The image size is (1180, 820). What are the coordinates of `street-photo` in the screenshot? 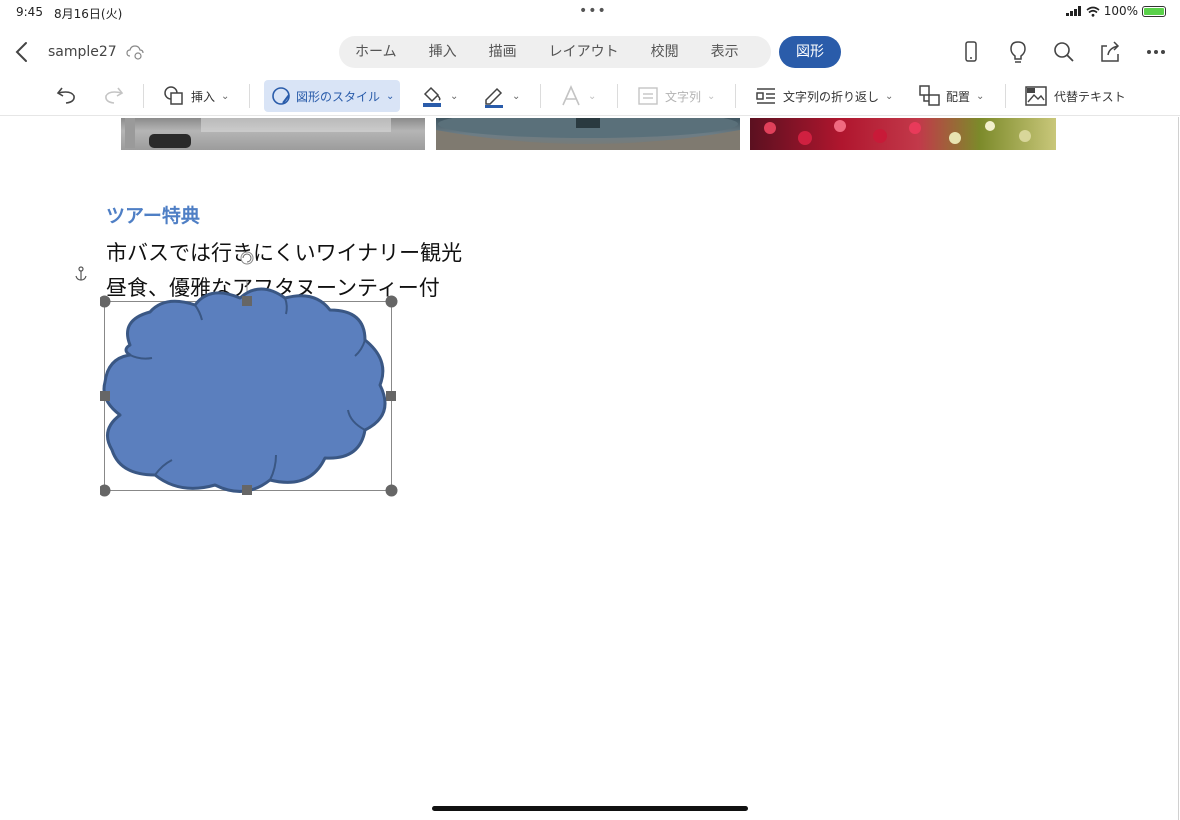 It's located at (273, 134).